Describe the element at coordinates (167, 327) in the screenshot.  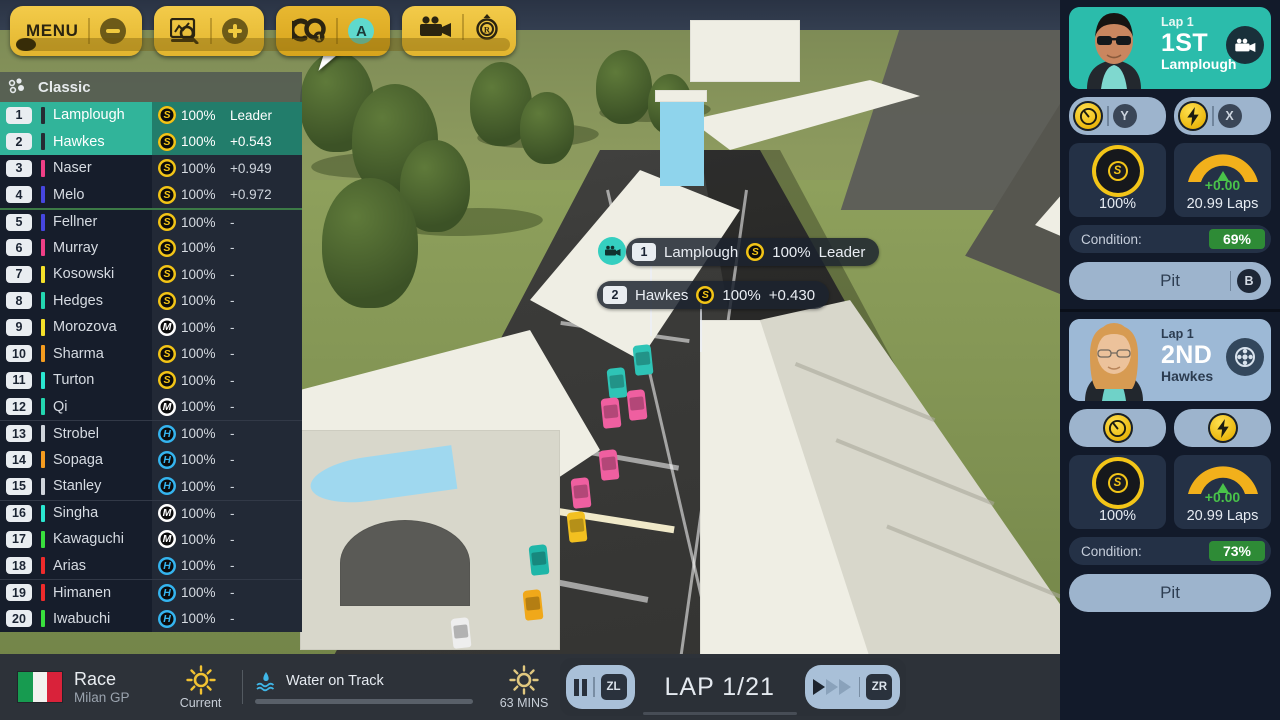
I see `row-tyre-icon: M` at that location.